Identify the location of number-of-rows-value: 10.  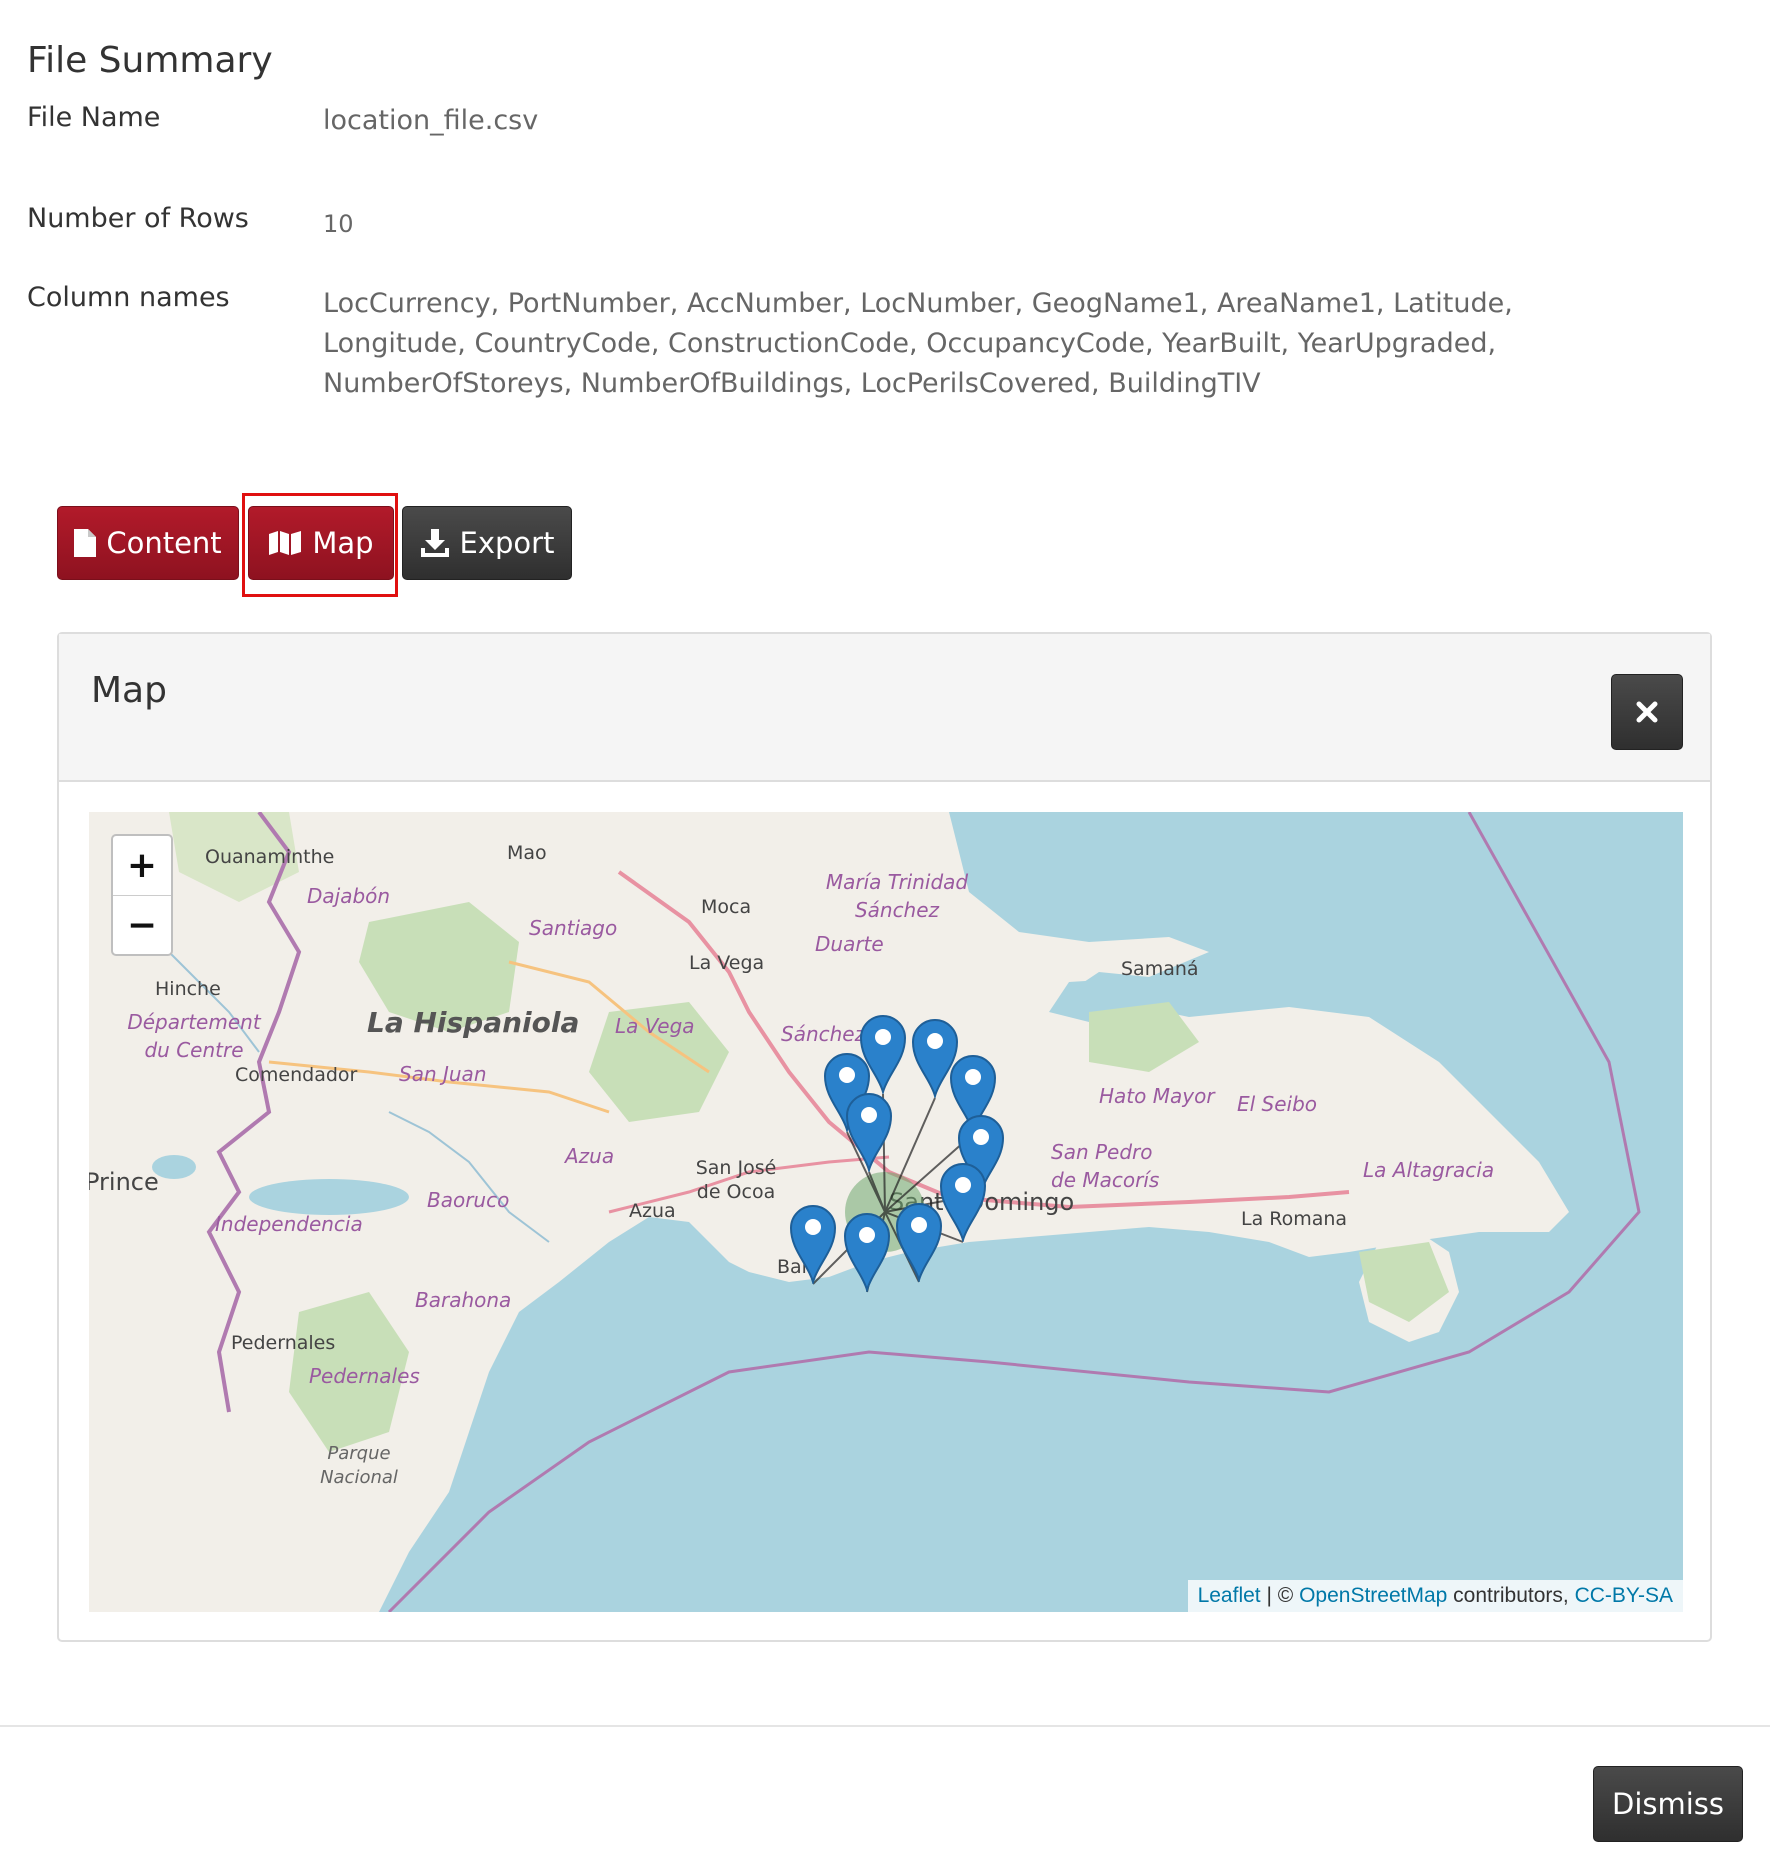
(338, 224).